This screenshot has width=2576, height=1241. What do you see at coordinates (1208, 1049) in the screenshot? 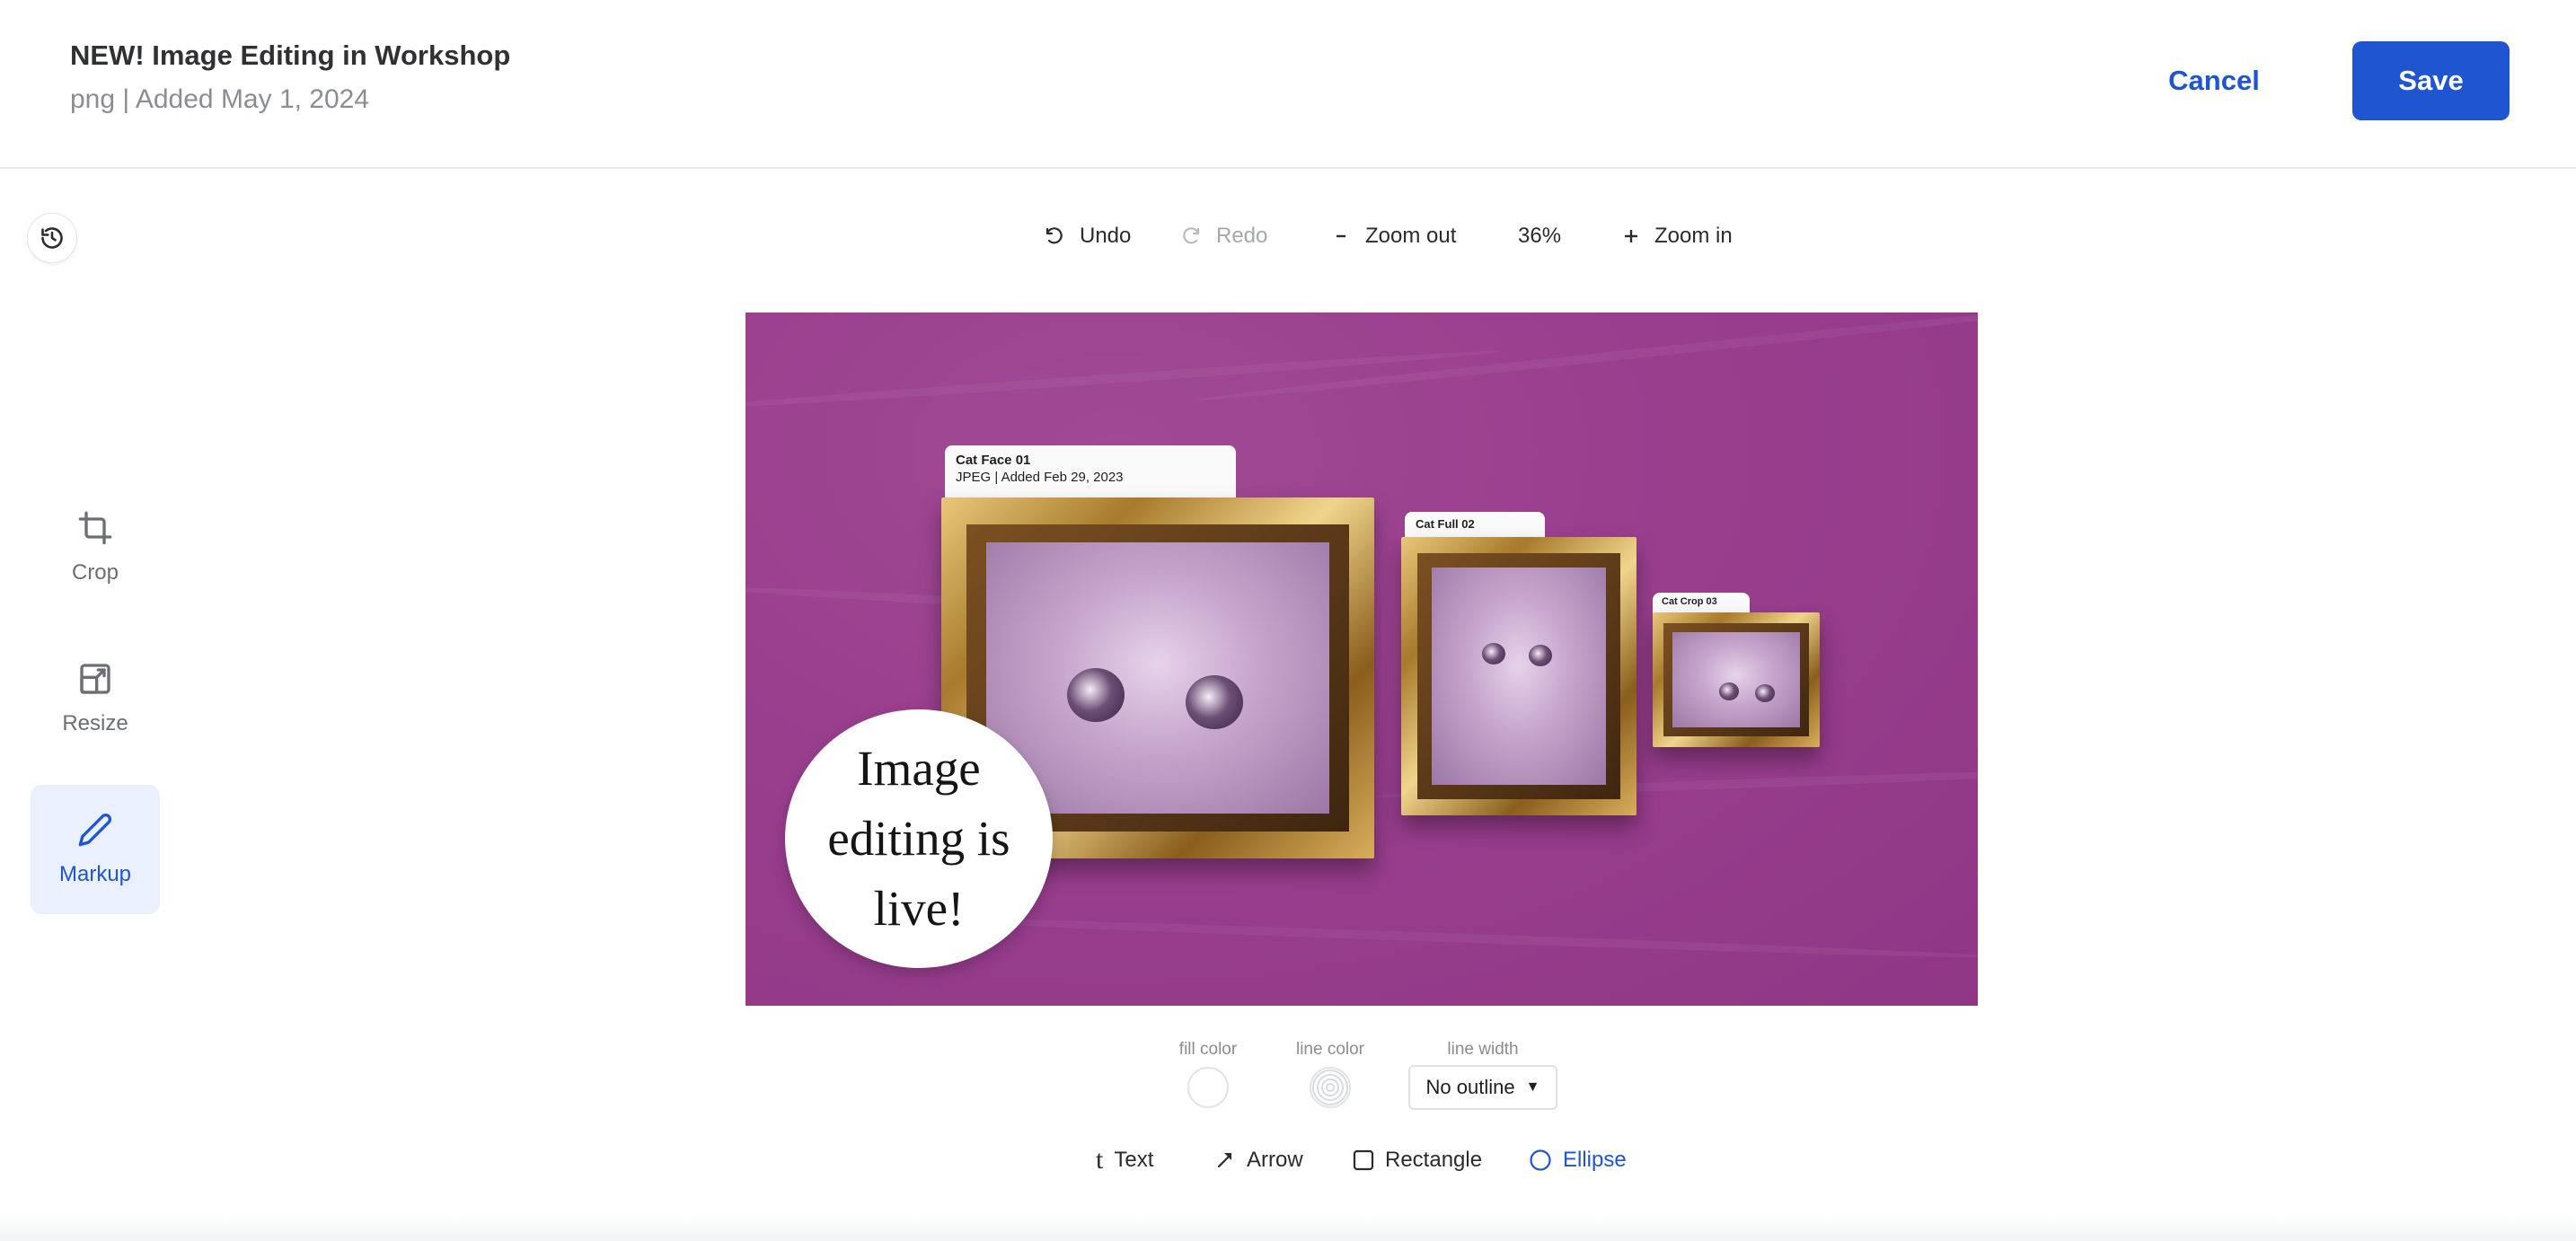
I see `fill-color-label: fill color` at bounding box center [1208, 1049].